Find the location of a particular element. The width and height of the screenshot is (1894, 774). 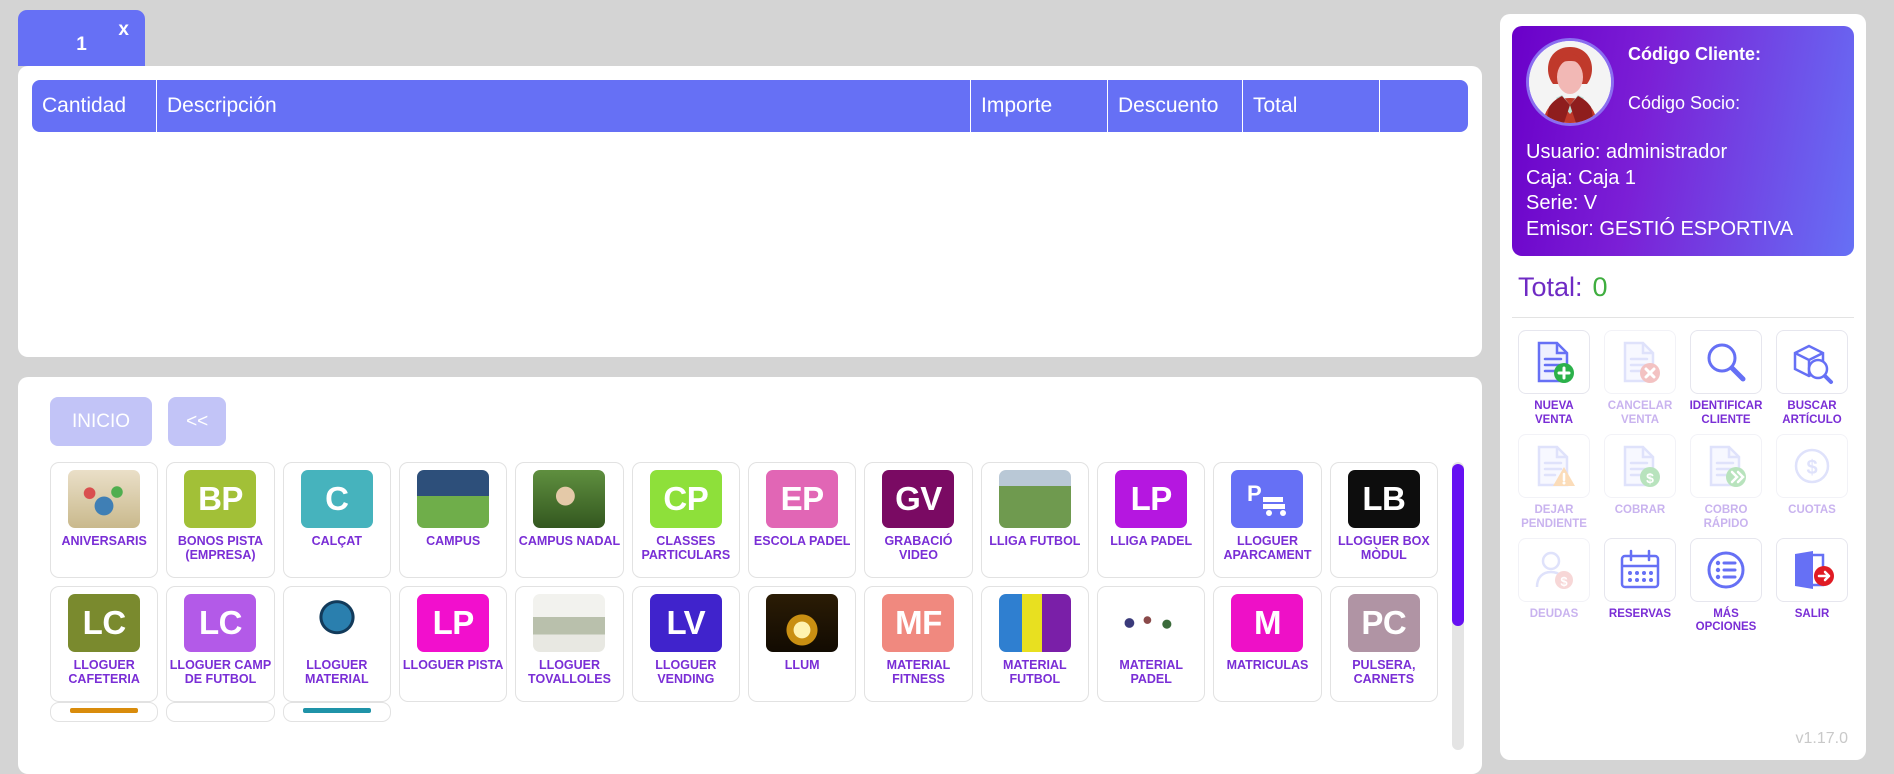

product-tile: LLUM is located at coordinates (802, 644).